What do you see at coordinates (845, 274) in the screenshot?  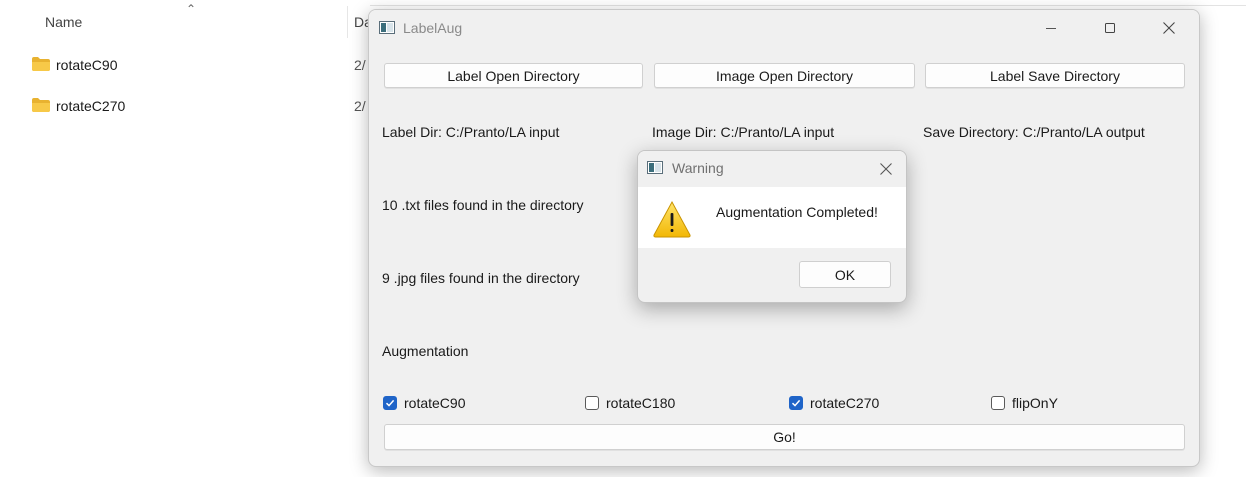 I see `ok-button: OK` at bounding box center [845, 274].